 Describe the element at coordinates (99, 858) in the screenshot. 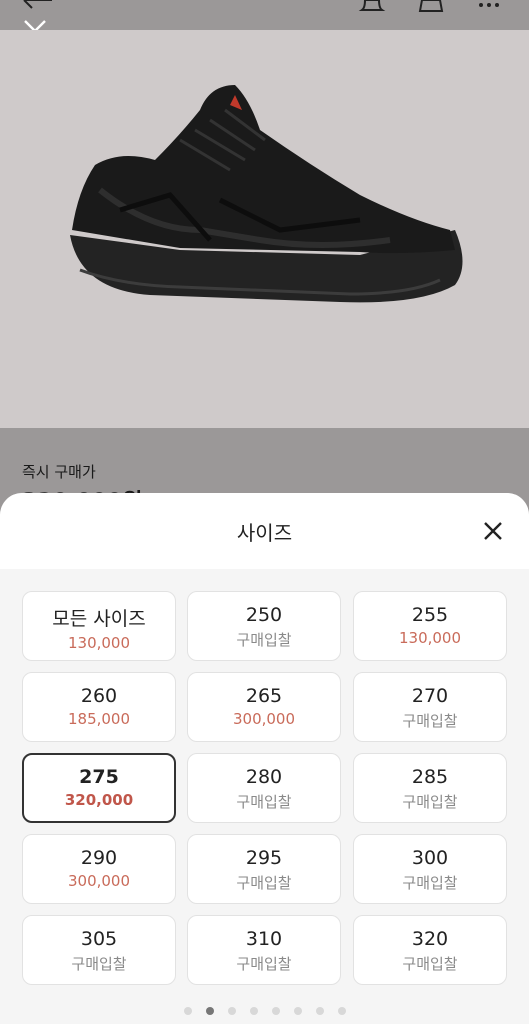

I see `size-label: 290` at that location.